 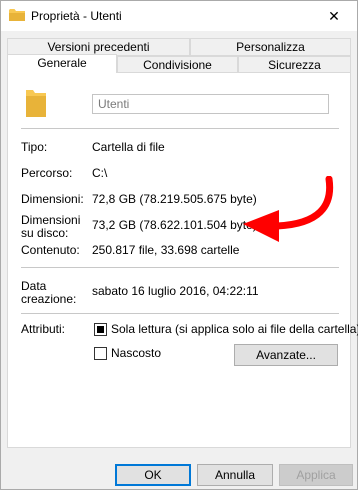 I want to click on title-bar: Proprietà - Utenti ✕, so click(x=179, y=16).